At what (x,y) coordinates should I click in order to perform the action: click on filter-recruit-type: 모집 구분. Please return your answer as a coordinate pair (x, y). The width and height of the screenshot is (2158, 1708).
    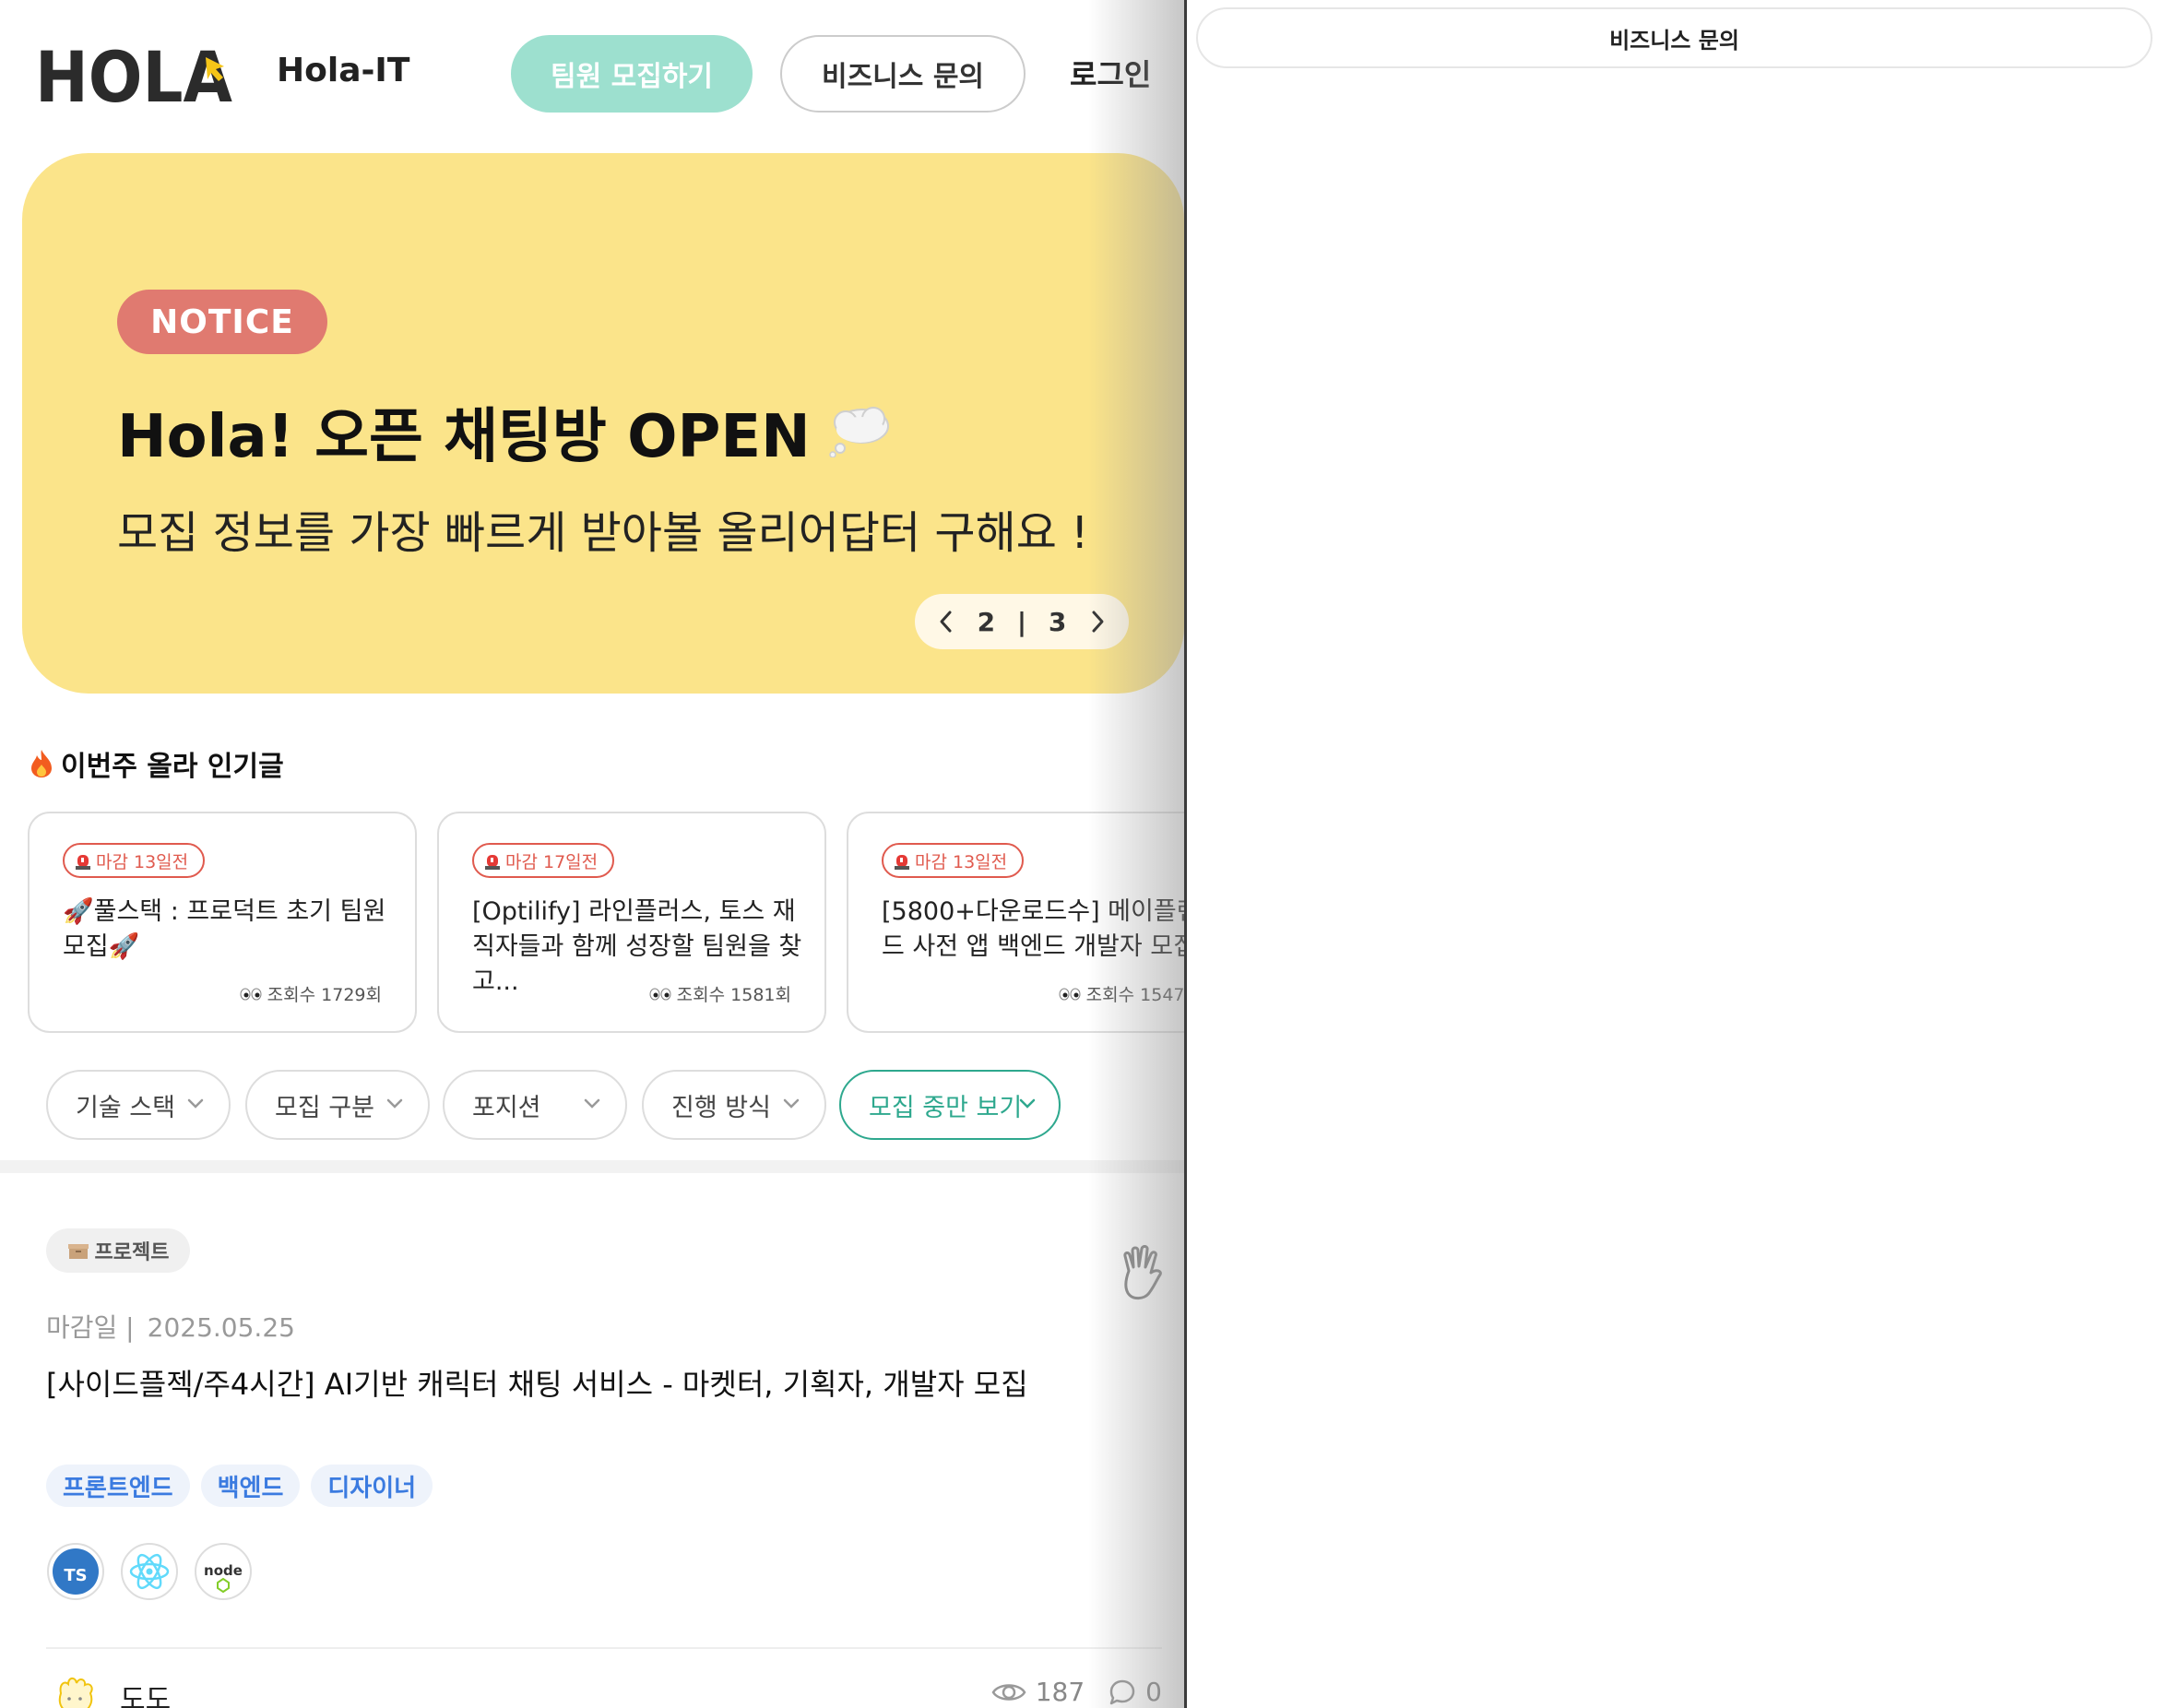
    Looking at the image, I should click on (337, 1105).